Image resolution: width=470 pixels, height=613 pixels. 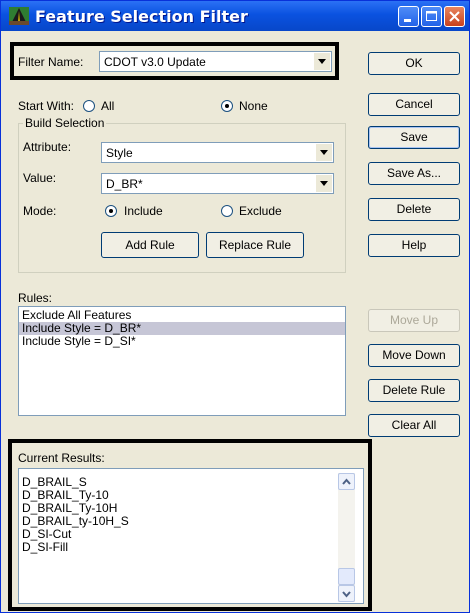 What do you see at coordinates (89, 106) in the screenshot?
I see `start-with-all-radio` at bounding box center [89, 106].